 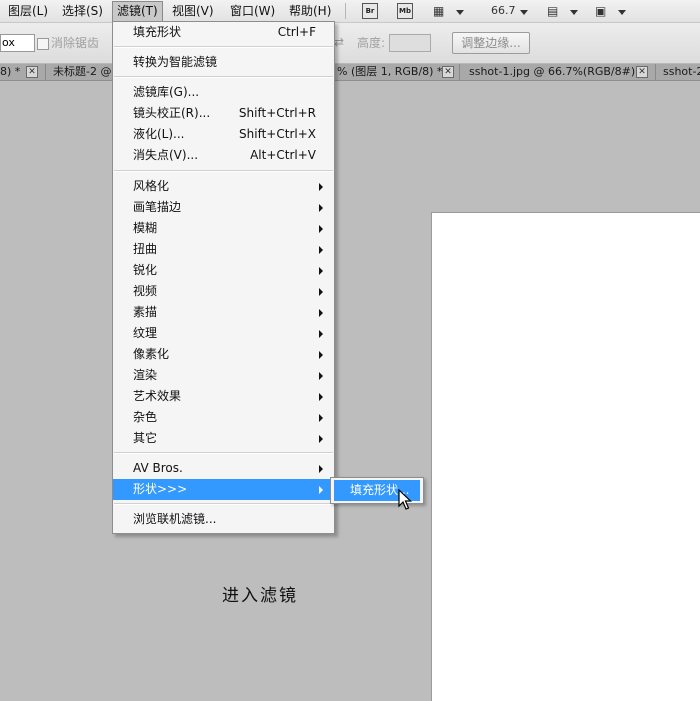 What do you see at coordinates (223, 489) in the screenshot?
I see `menu-item-shapes: 形状>>>` at bounding box center [223, 489].